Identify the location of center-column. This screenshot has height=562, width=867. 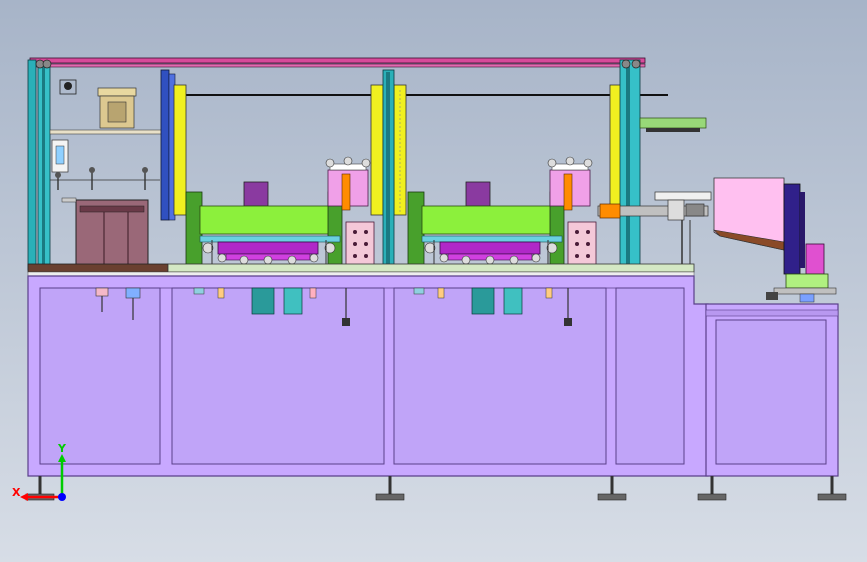
(388, 170).